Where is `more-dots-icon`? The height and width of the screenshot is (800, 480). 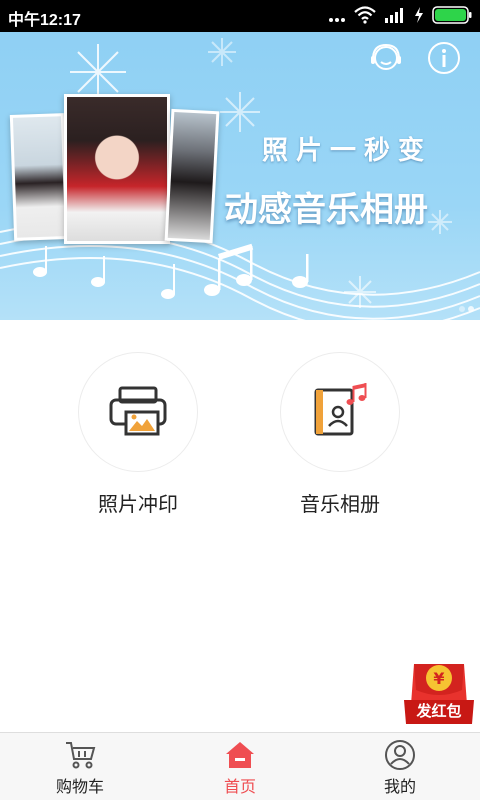
more-dots-icon is located at coordinates (337, 17).